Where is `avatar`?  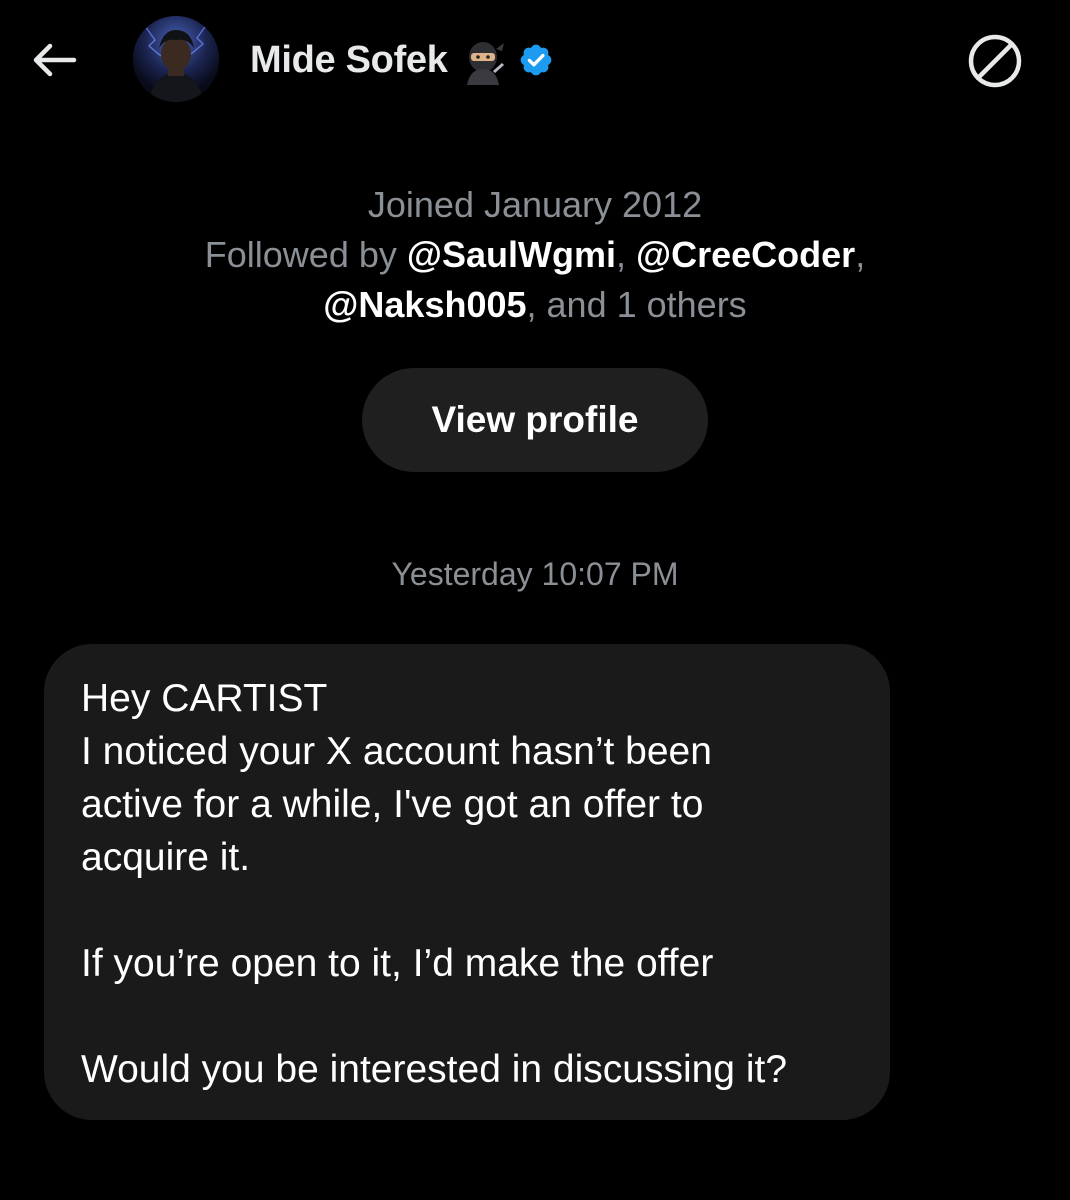 avatar is located at coordinates (176, 59).